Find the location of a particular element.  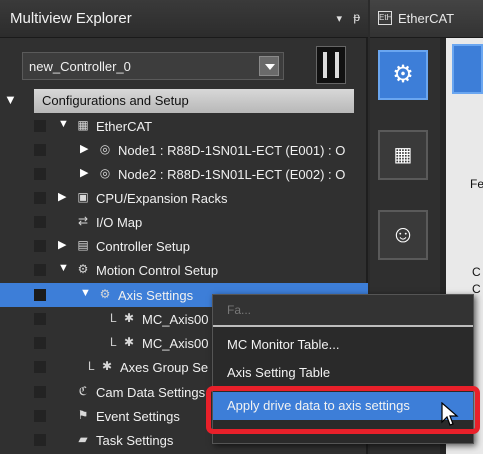

menu-item-axis-setting-table: Axis Setting Table is located at coordinates (343, 373).